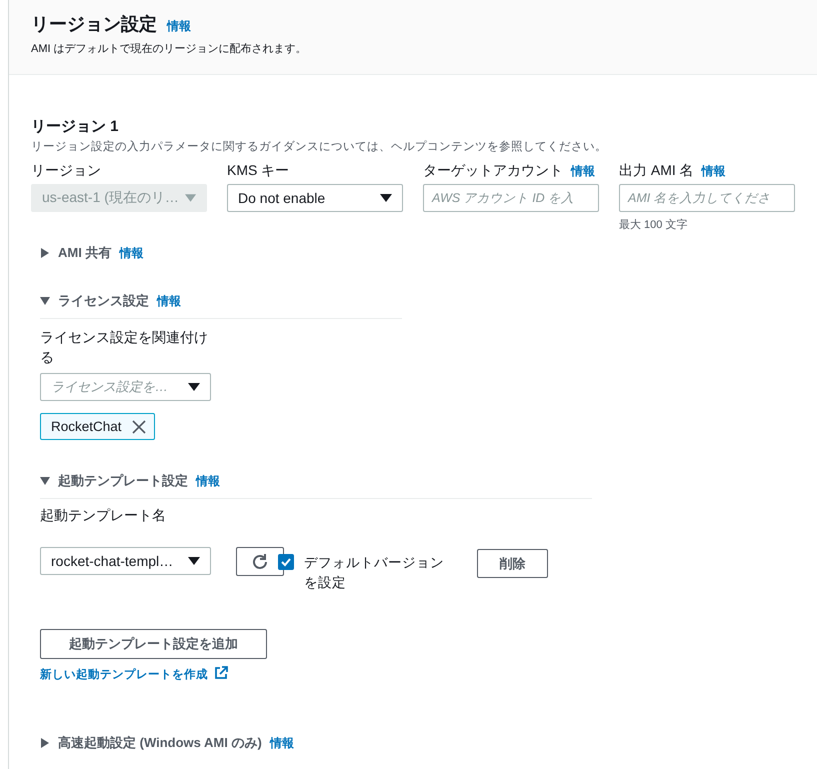 This screenshot has height=769, width=817. I want to click on region-title: リージョン 1, so click(75, 126).